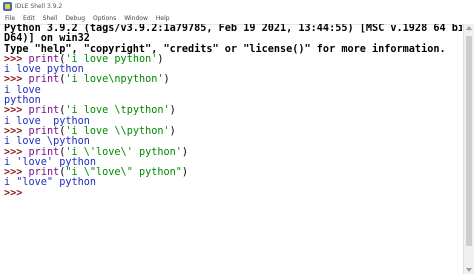 Image resolution: width=474 pixels, height=278 pixels. I want to click on scrollbar-thumb, so click(469, 141).